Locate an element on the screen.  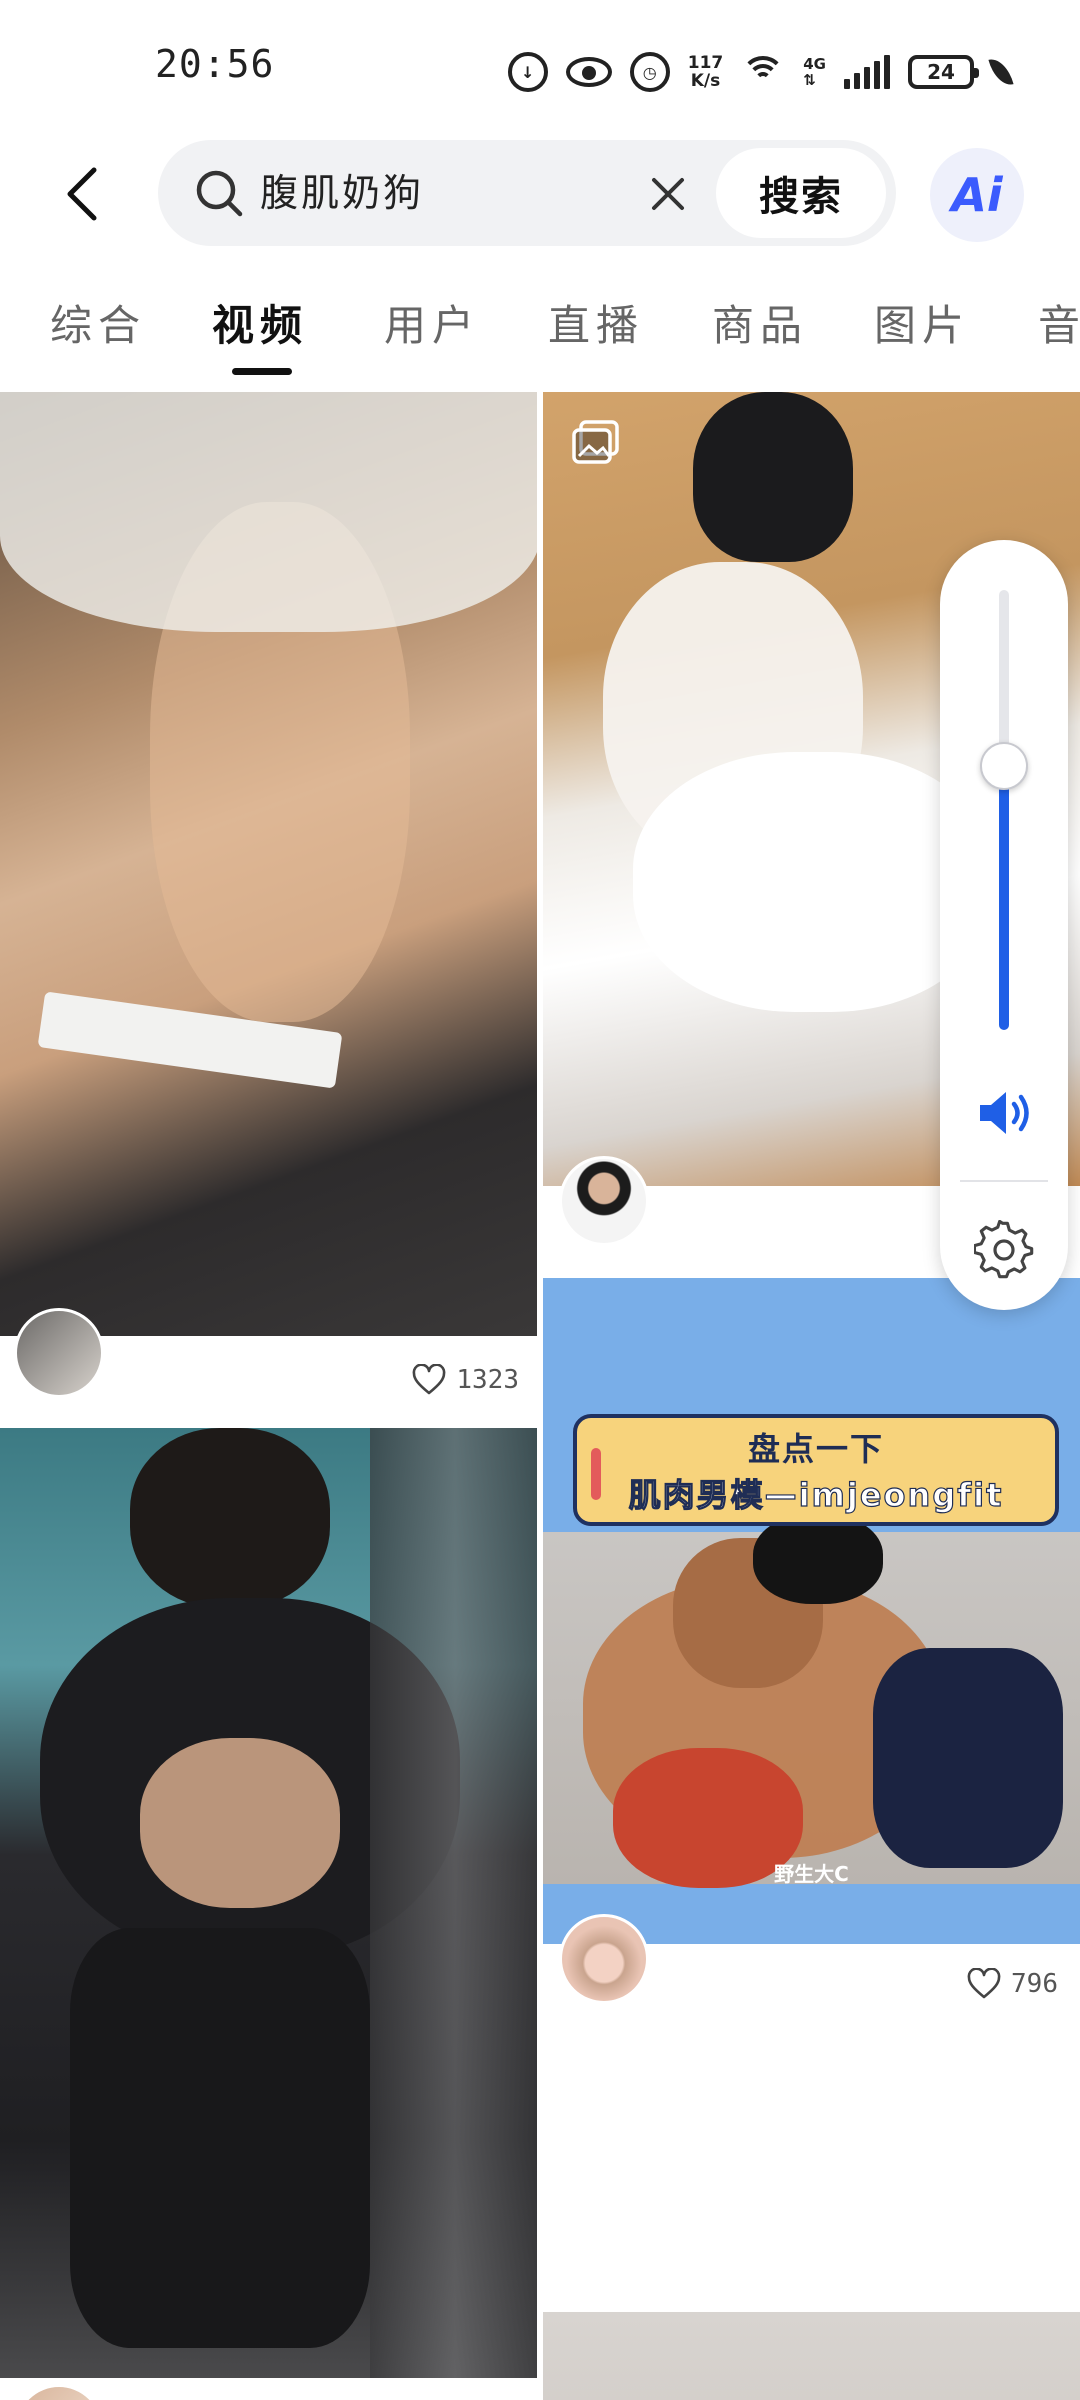
chevron-left-icon is located at coordinates (82, 194).